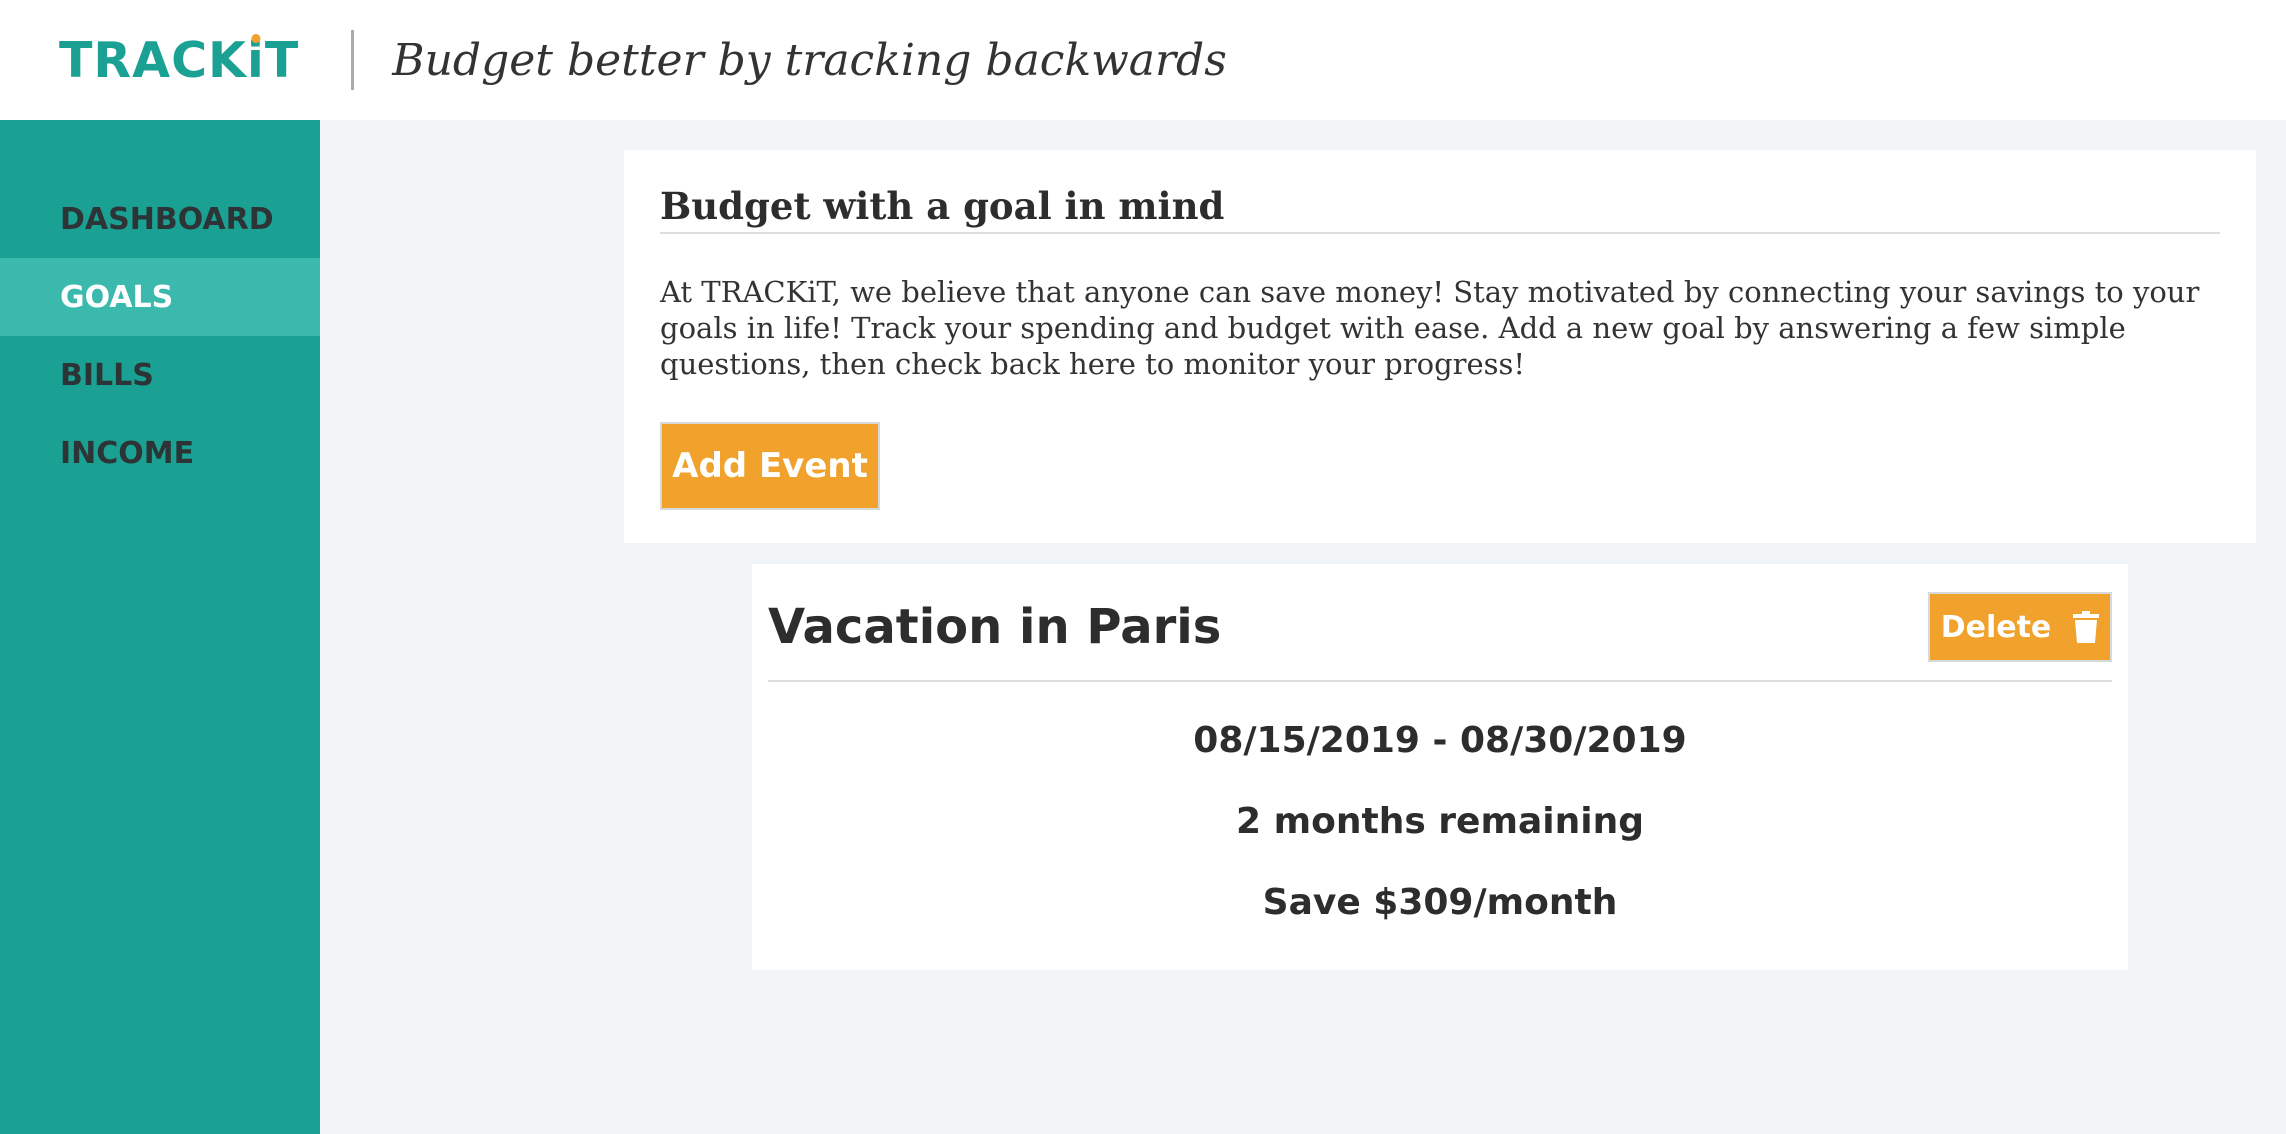 This screenshot has height=1134, width=2286. I want to click on delete-button: Delete, so click(2020, 627).